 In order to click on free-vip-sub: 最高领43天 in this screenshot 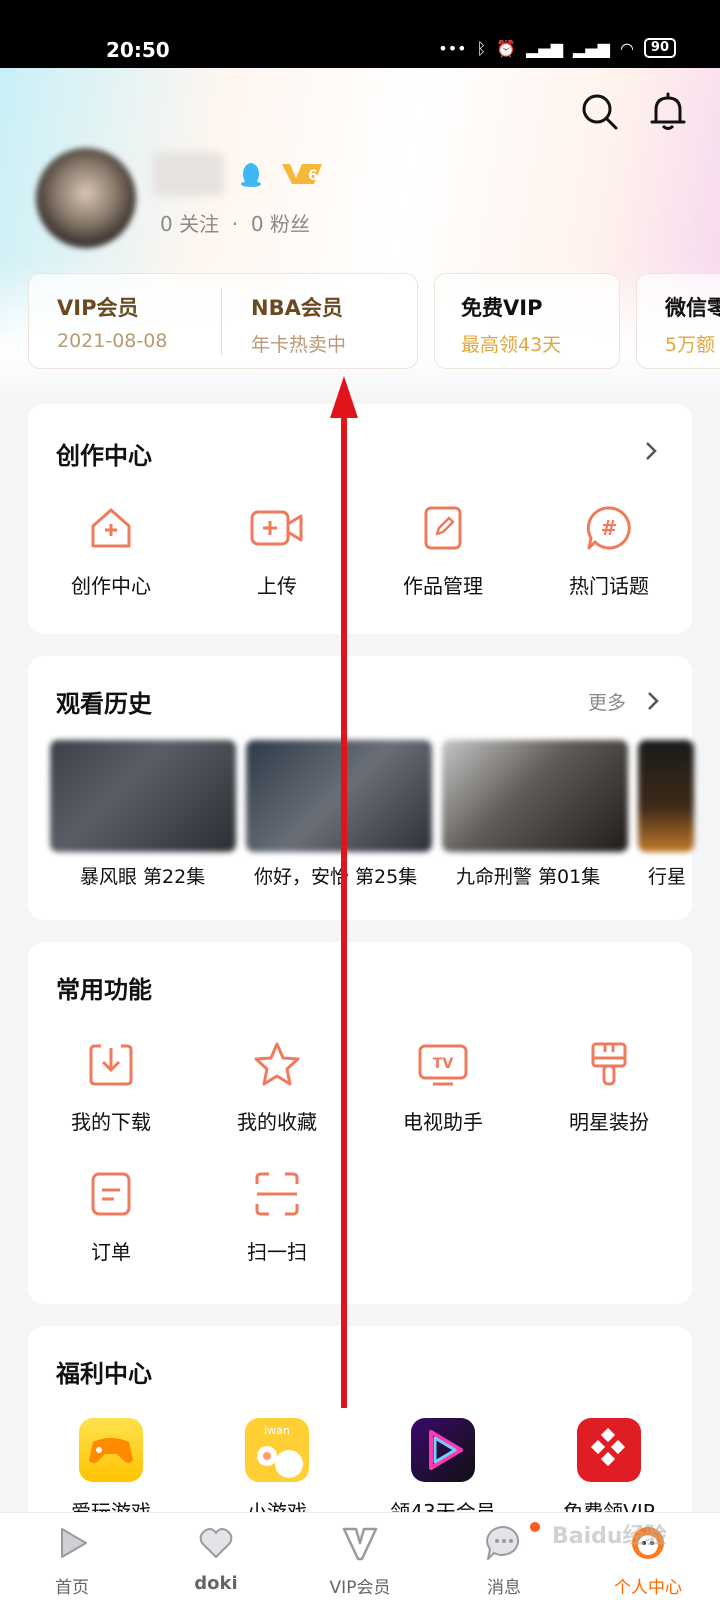, I will do `click(511, 345)`.